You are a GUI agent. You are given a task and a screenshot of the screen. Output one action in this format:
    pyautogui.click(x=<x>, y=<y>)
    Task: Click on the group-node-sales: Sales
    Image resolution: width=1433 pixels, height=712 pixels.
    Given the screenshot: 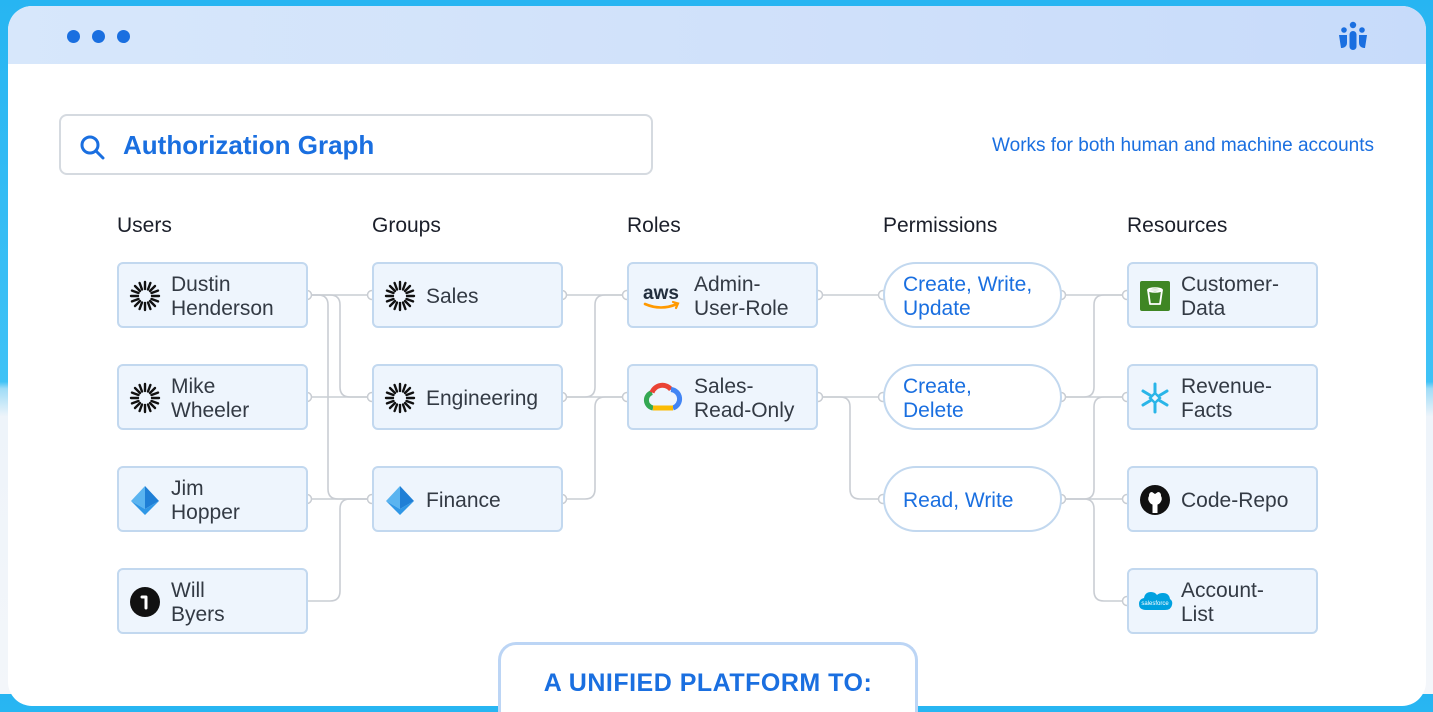 What is the action you would take?
    pyautogui.click(x=467, y=295)
    